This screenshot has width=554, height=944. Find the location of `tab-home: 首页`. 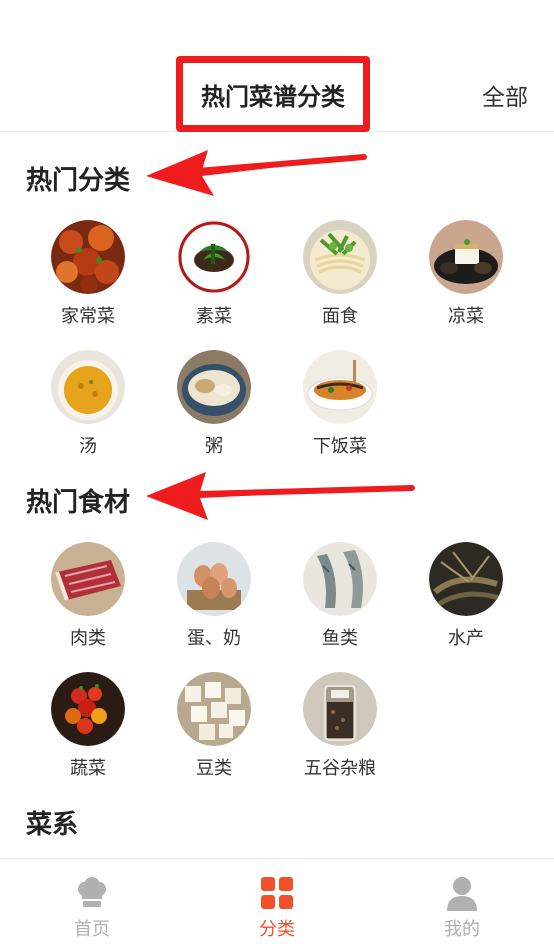

tab-home: 首页 is located at coordinates (92, 901).